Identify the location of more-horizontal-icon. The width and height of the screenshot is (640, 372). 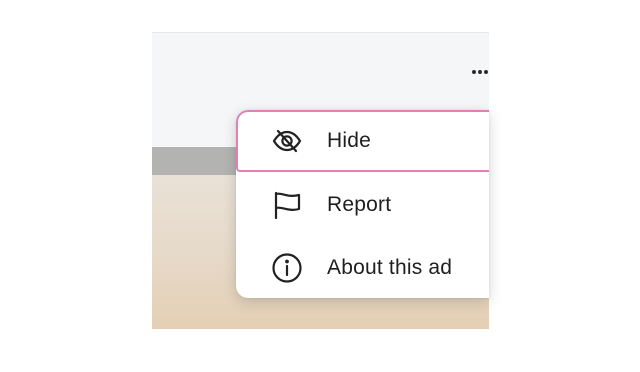
(480, 72).